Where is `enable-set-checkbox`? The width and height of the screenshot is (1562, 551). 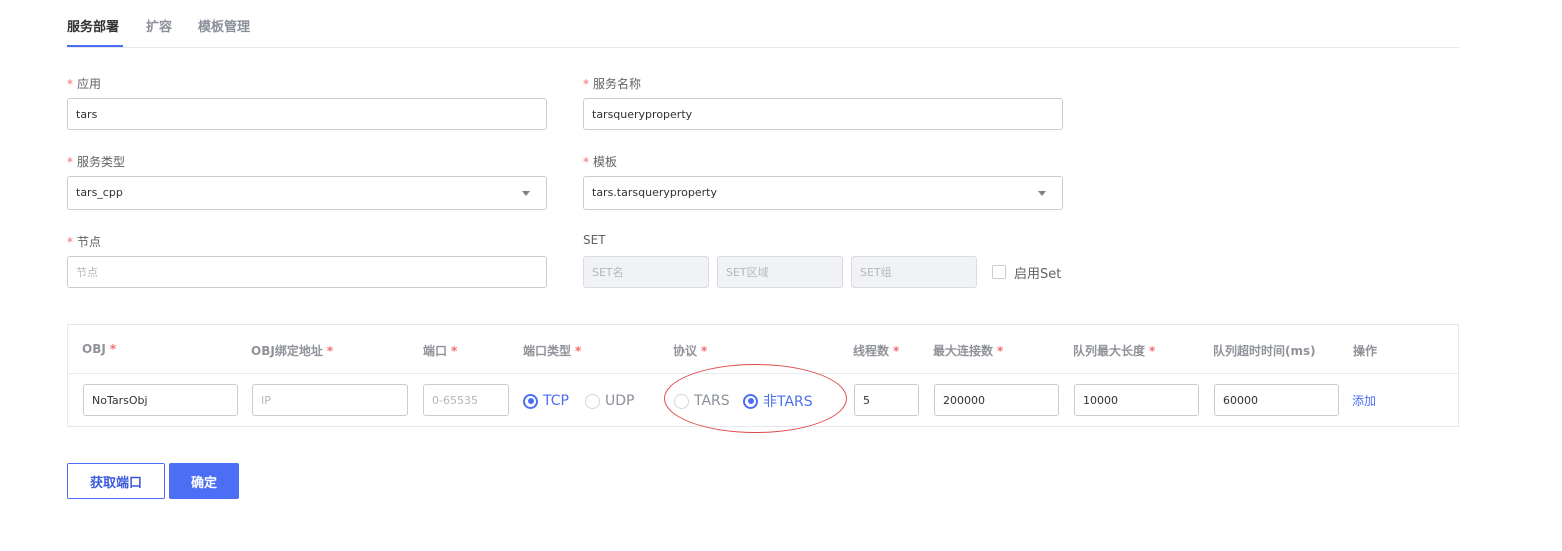
enable-set-checkbox is located at coordinates (999, 272).